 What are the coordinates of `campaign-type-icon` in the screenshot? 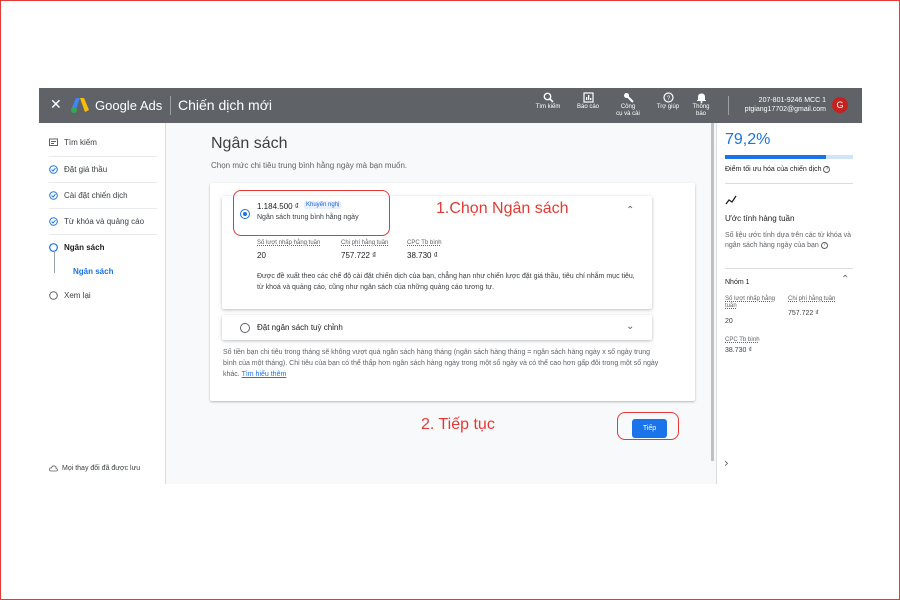 It's located at (53, 142).